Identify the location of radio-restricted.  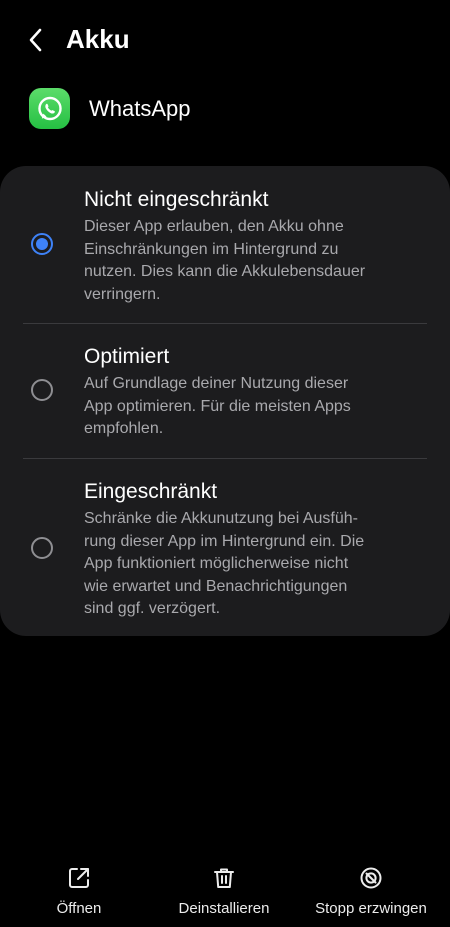
(42, 548).